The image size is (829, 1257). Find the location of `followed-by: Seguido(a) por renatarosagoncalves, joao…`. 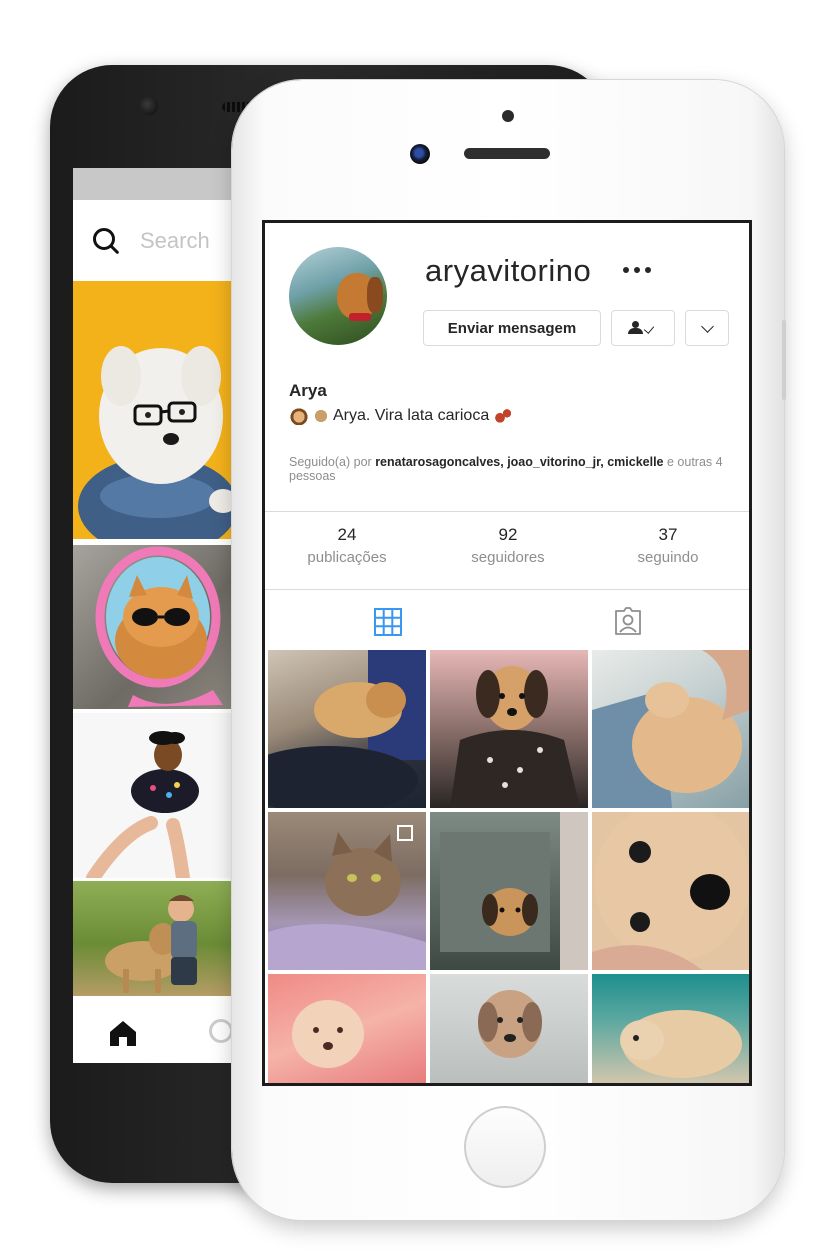

followed-by: Seguido(a) por renatarosagoncalves, joao… is located at coordinates (514, 469).